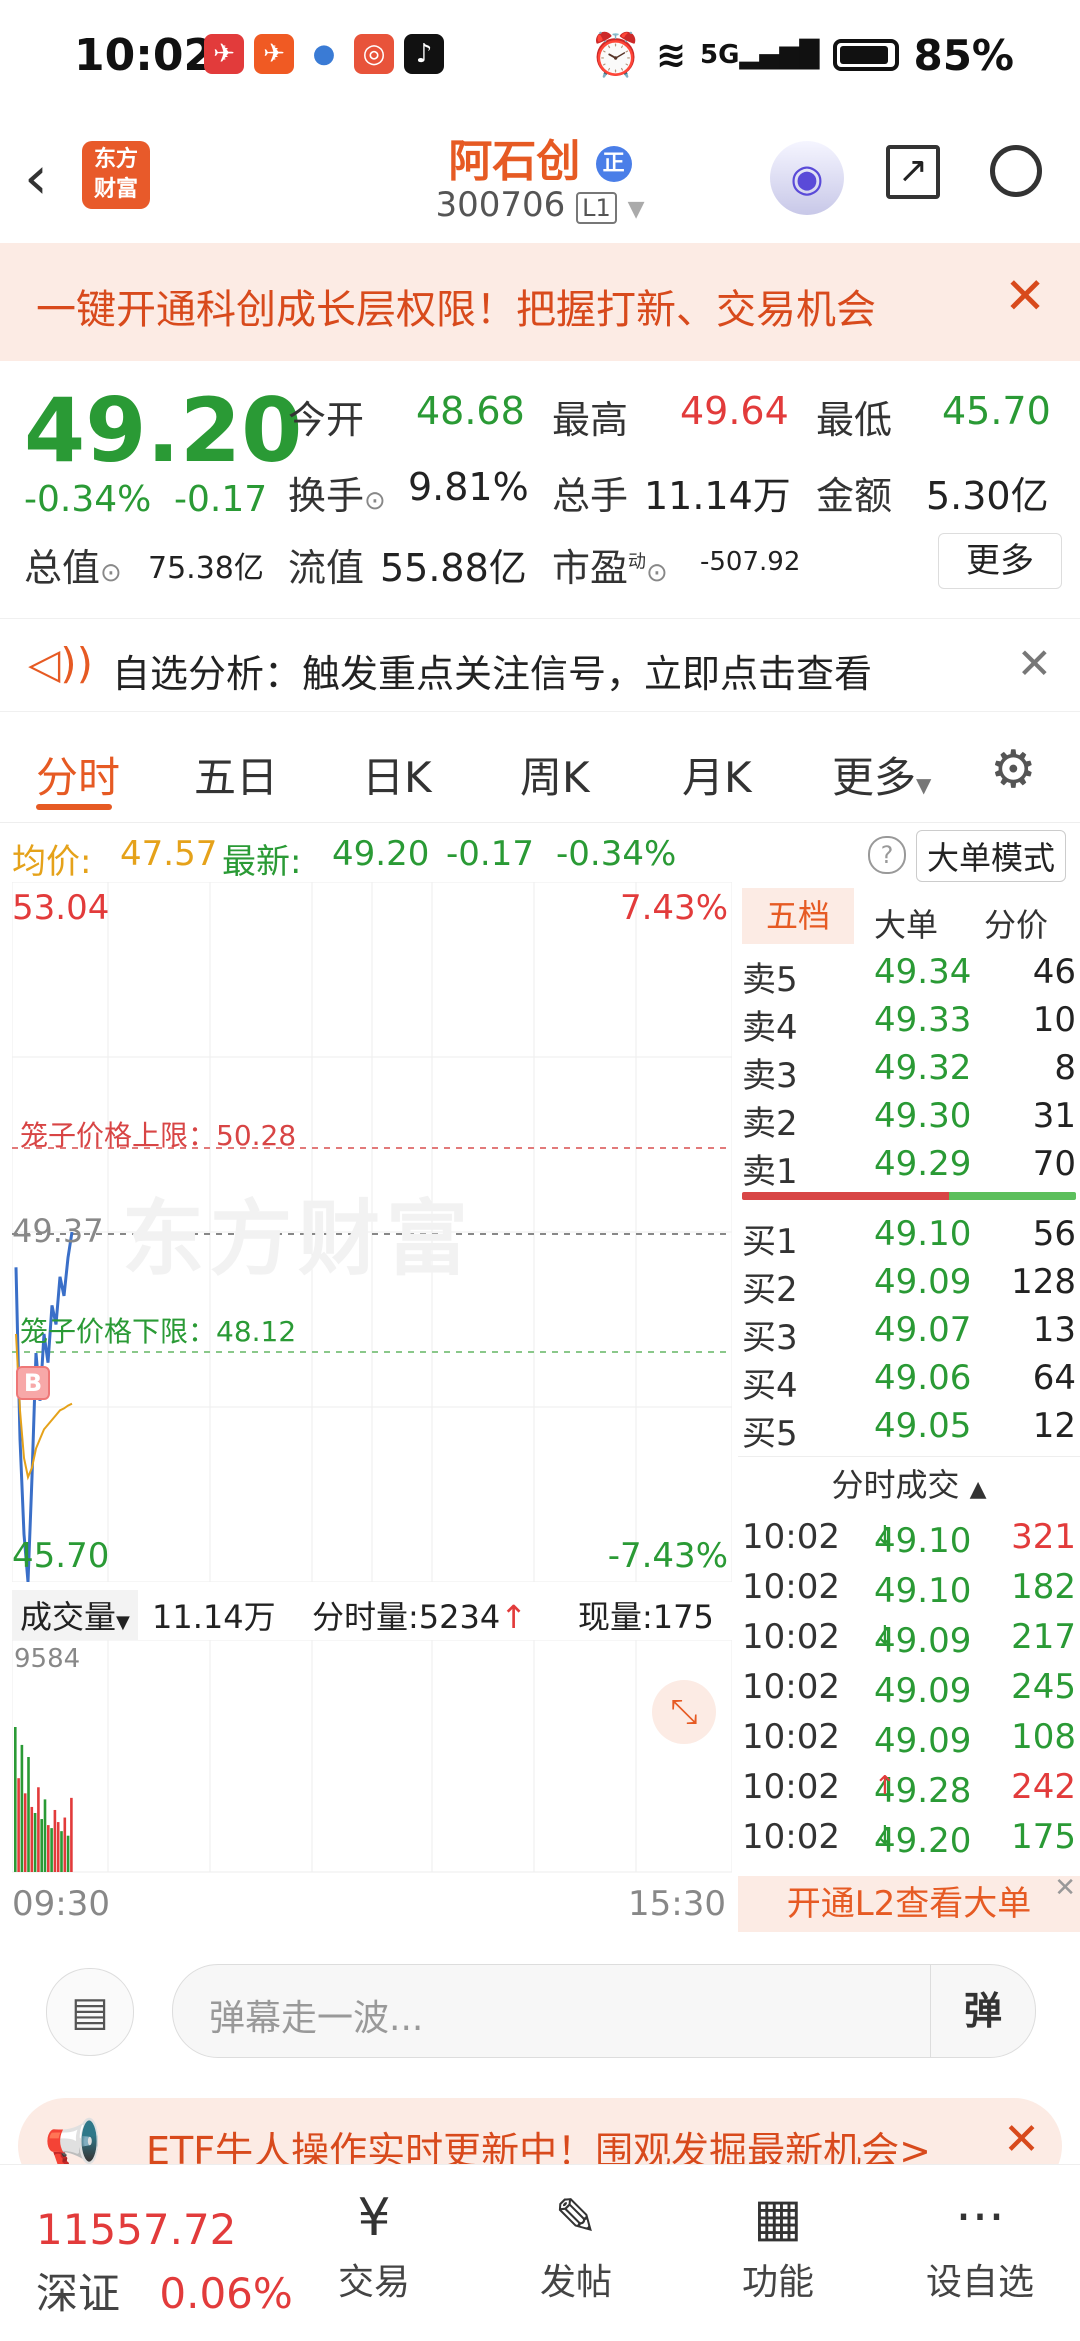 This screenshot has width=1080, height=2341. I want to click on current-price: 49.20, so click(163, 430).